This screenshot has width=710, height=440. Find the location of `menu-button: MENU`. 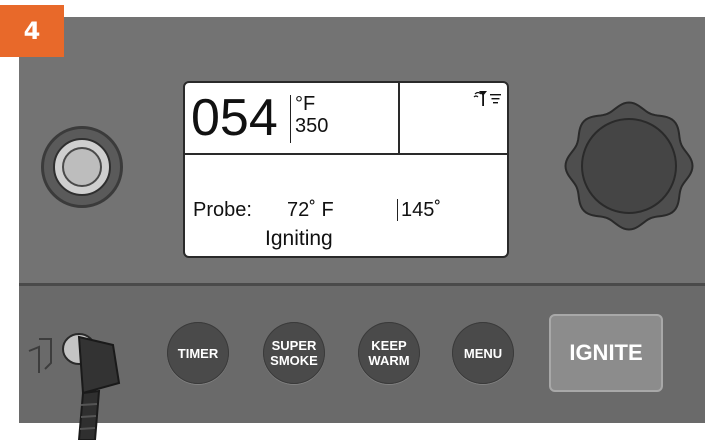

menu-button: MENU is located at coordinates (483, 353).